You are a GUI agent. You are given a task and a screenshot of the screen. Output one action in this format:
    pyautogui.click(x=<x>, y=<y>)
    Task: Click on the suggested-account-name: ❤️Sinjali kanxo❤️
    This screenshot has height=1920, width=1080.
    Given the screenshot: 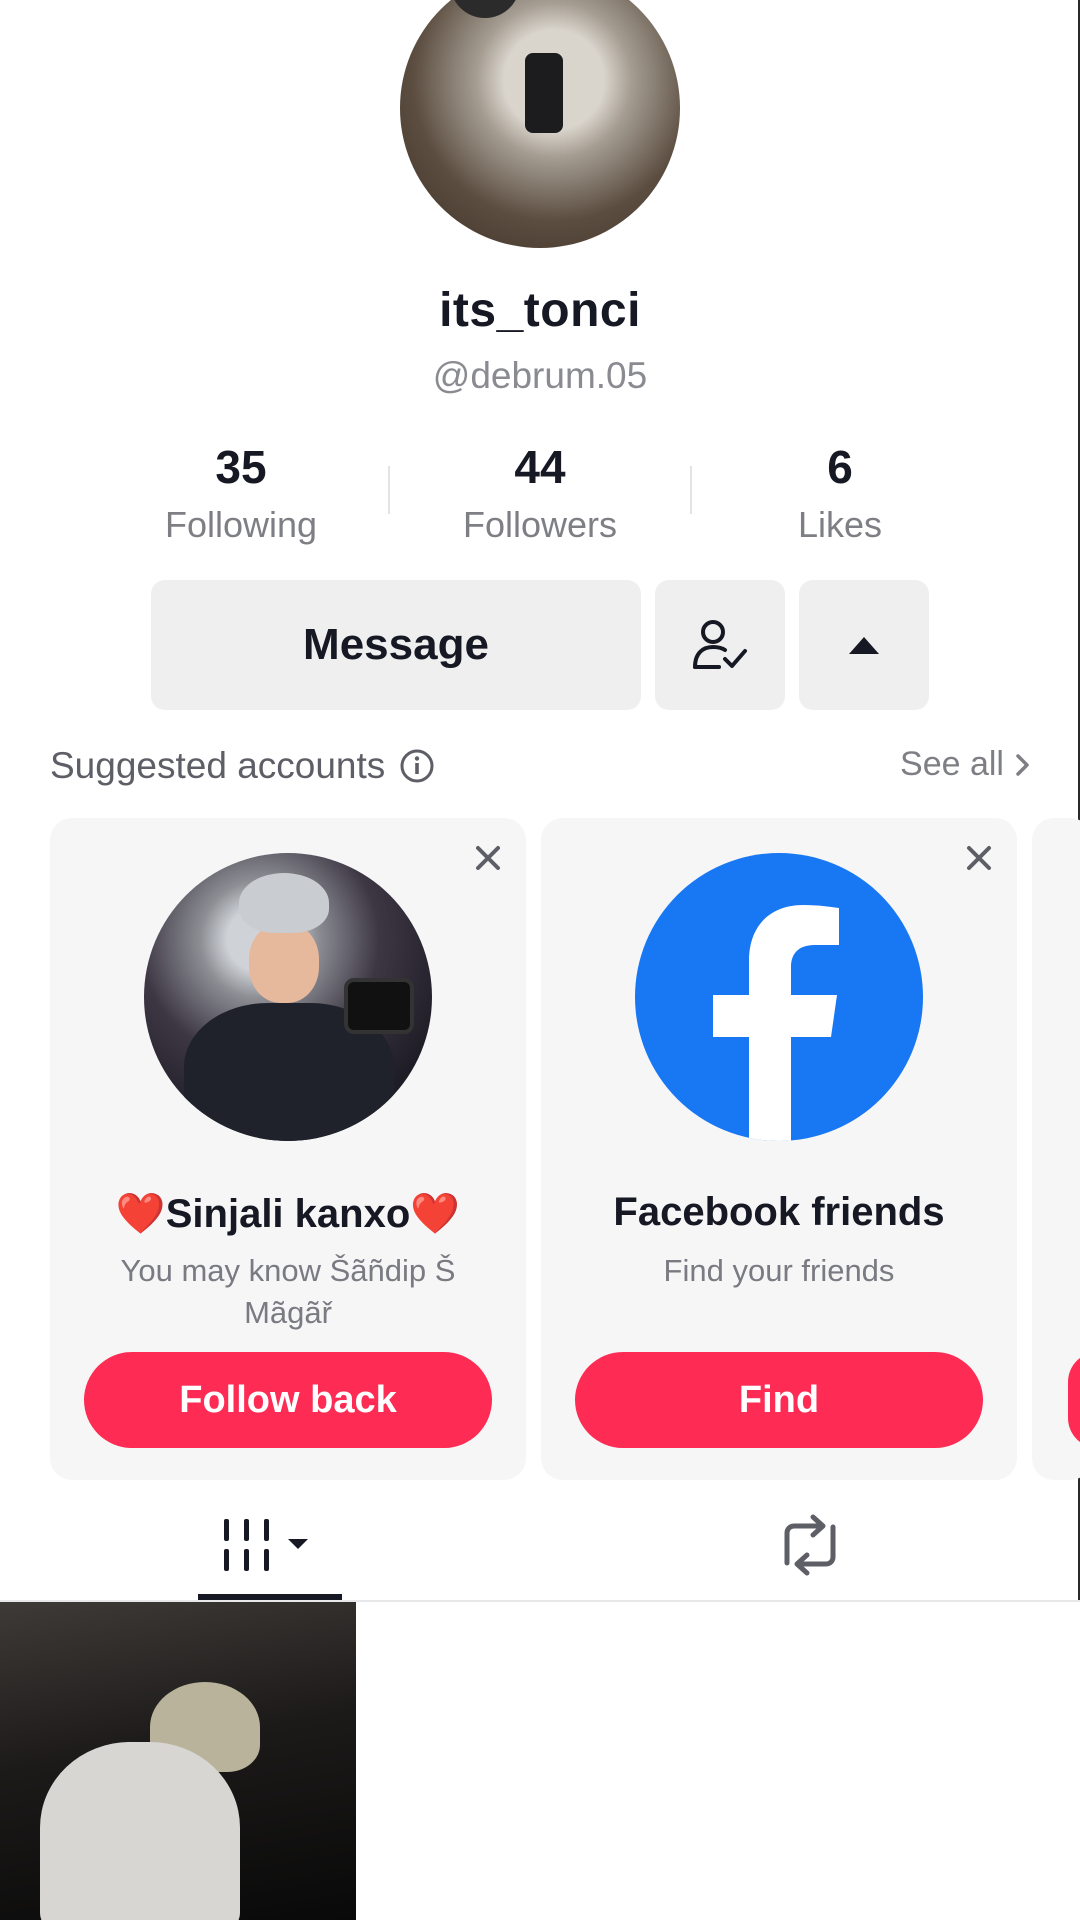 What is the action you would take?
    pyautogui.click(x=288, y=1214)
    